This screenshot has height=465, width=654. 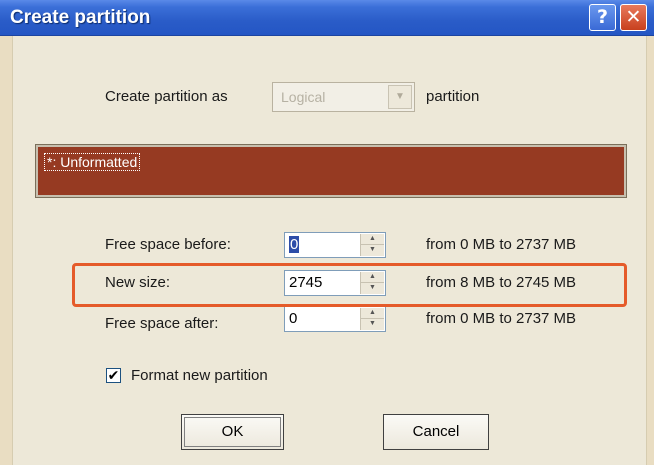 I want to click on free-space-before-spinner: 0 ▲ ▼, so click(x=335, y=245).